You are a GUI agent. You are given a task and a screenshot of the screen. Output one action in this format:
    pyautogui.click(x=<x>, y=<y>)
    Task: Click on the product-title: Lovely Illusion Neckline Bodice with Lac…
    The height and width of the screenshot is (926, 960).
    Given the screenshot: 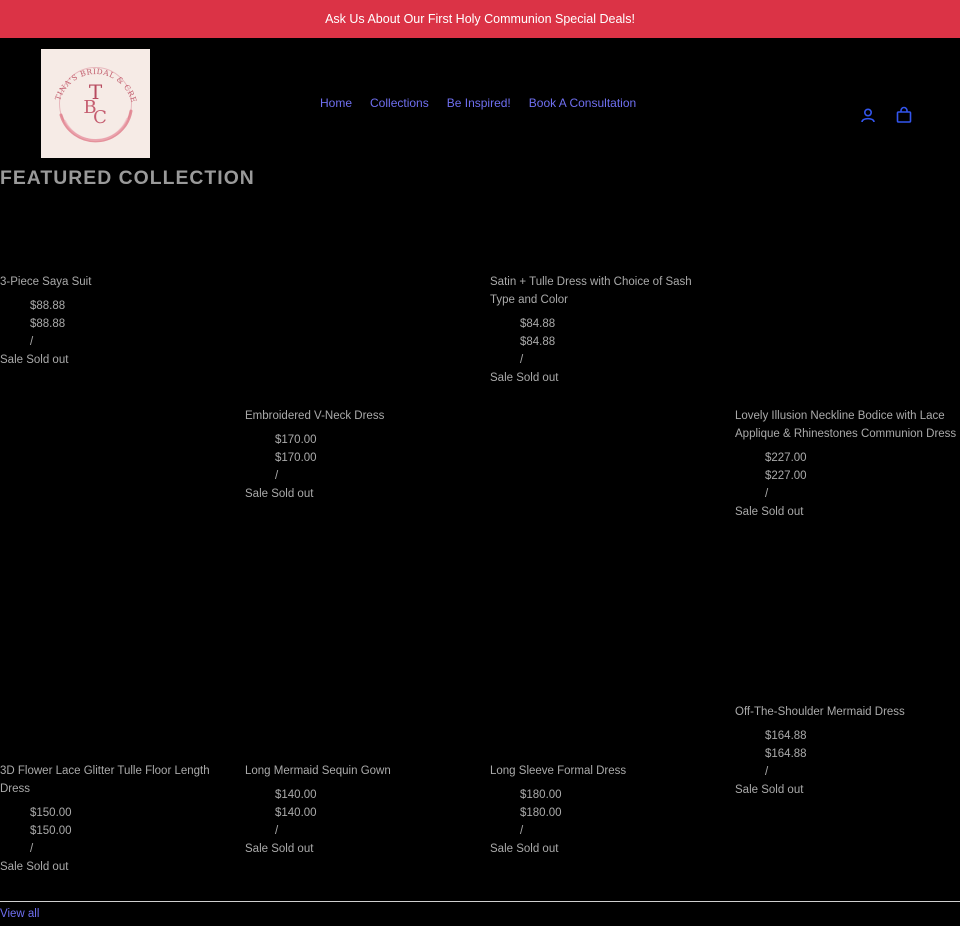 What is the action you would take?
    pyautogui.click(x=847, y=425)
    